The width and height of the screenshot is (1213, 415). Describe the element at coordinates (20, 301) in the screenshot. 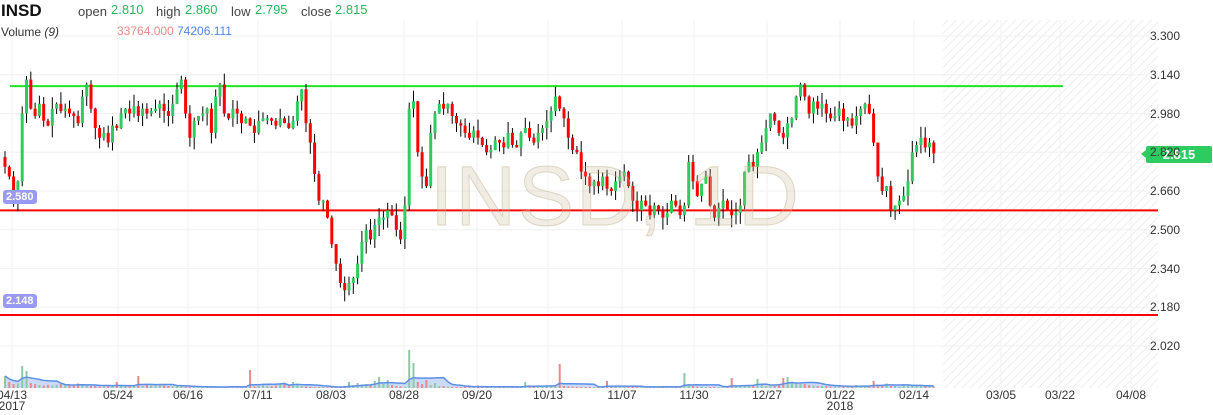

I see `level-badge-2148: 2.148` at that location.